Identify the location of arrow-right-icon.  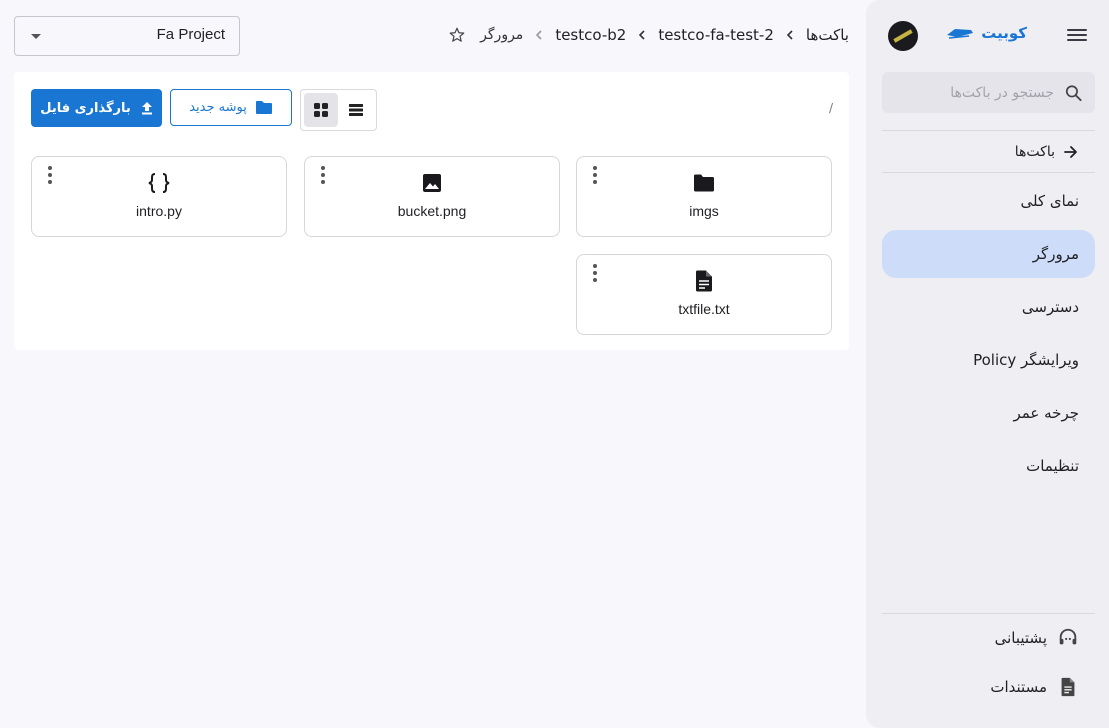
(1070, 152).